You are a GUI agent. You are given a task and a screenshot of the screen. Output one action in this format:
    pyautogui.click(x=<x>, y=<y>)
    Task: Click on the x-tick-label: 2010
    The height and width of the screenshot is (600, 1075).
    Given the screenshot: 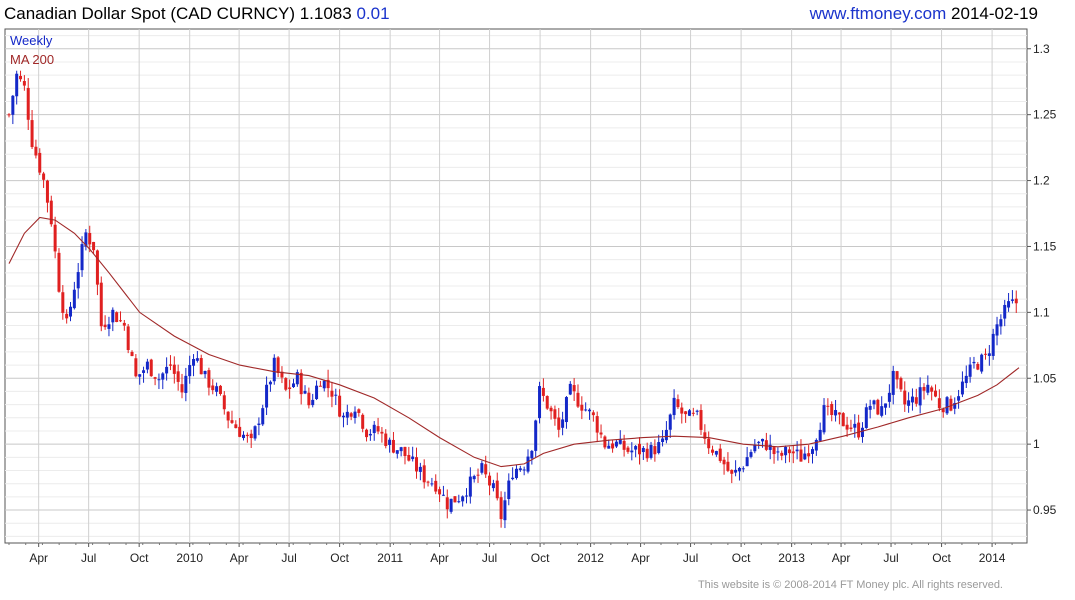 What is the action you would take?
    pyautogui.click(x=189, y=558)
    